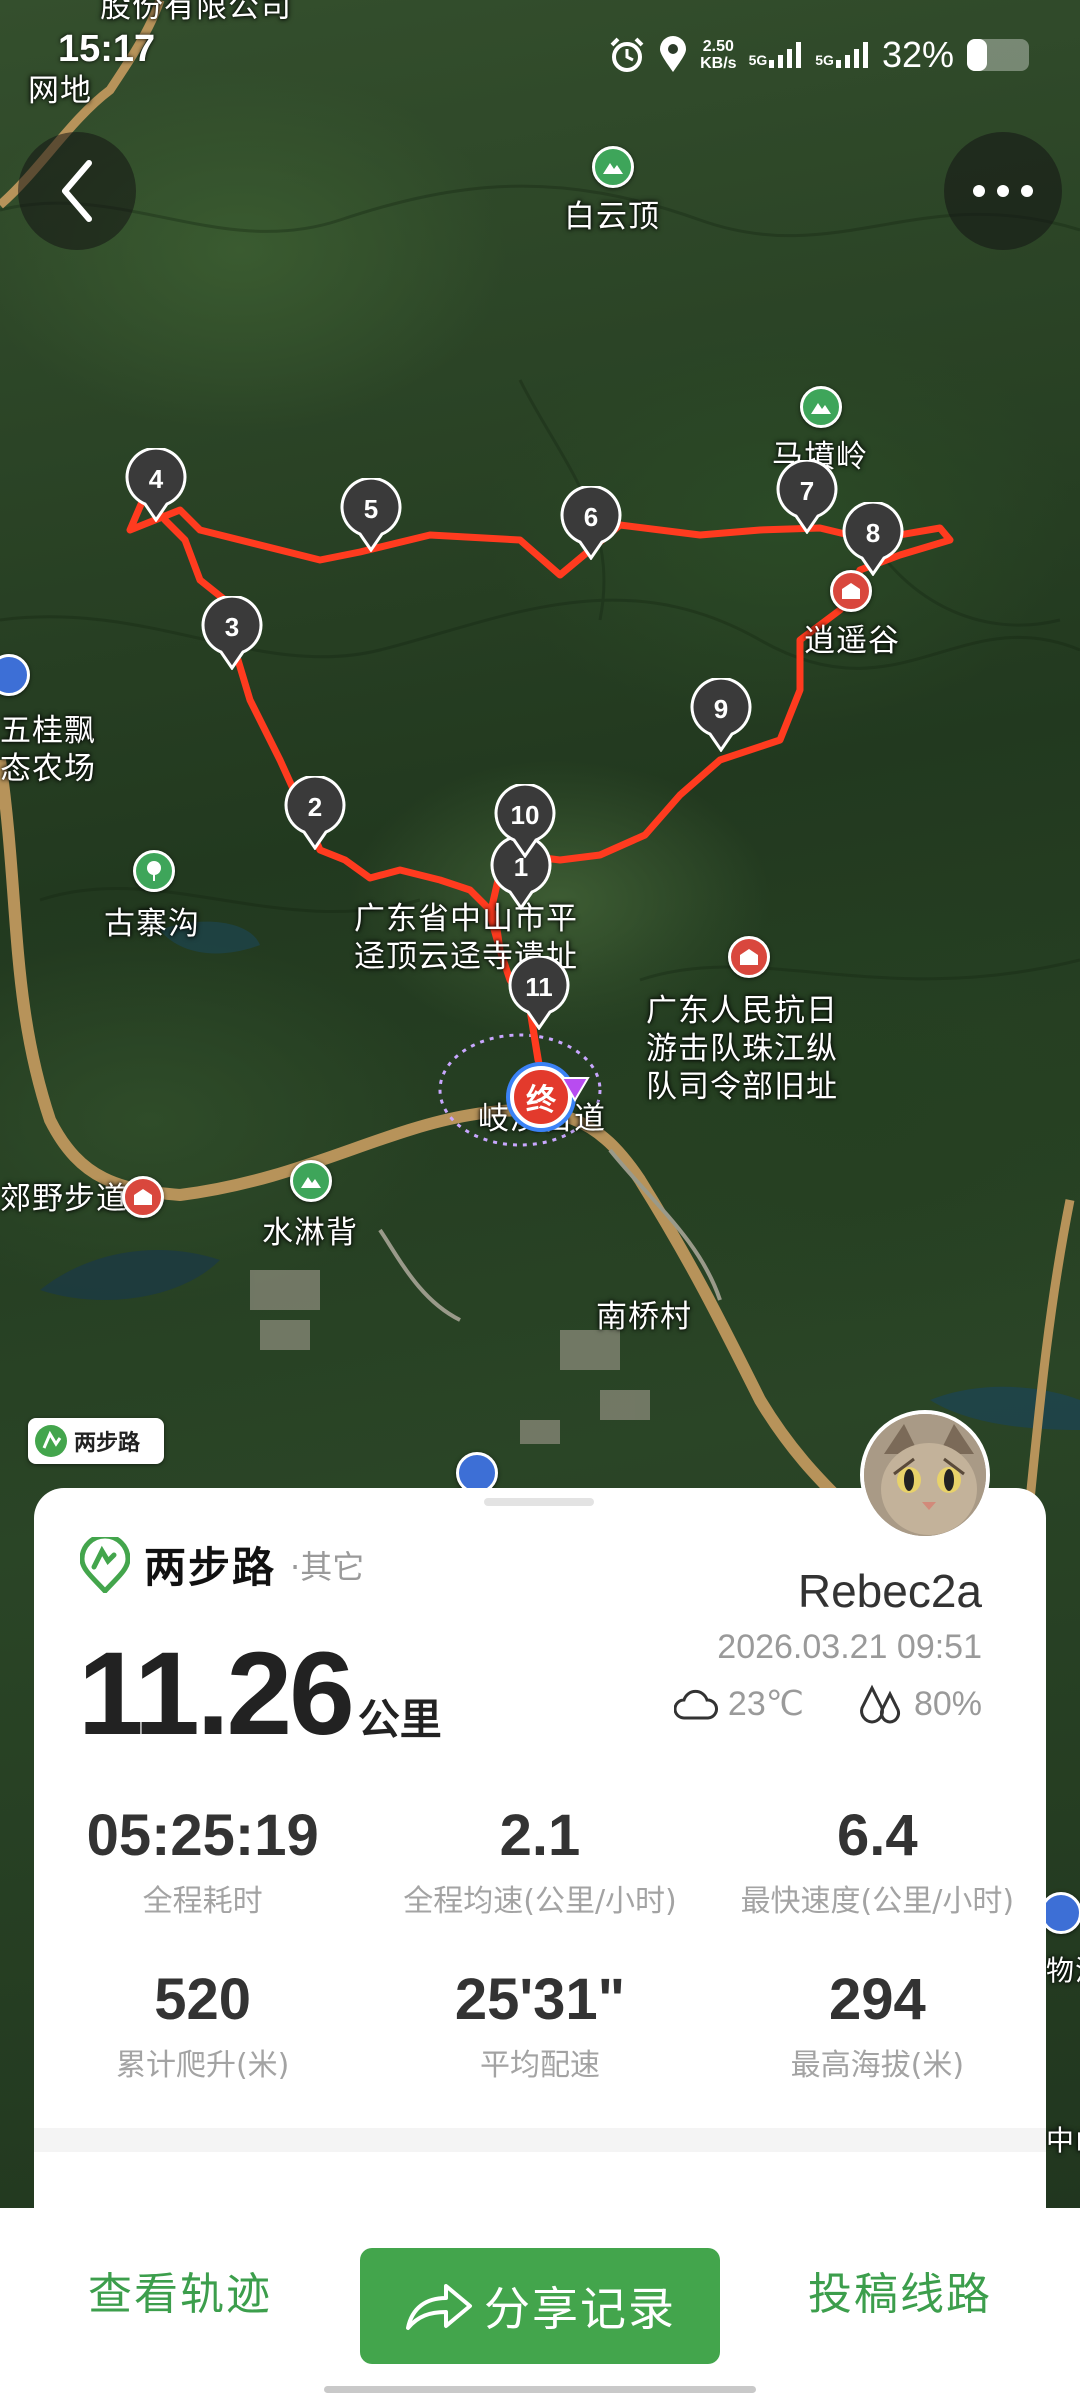 The width and height of the screenshot is (1080, 2400). Describe the element at coordinates (758, 60) in the screenshot. I see `signal-1-label: 5G` at that location.